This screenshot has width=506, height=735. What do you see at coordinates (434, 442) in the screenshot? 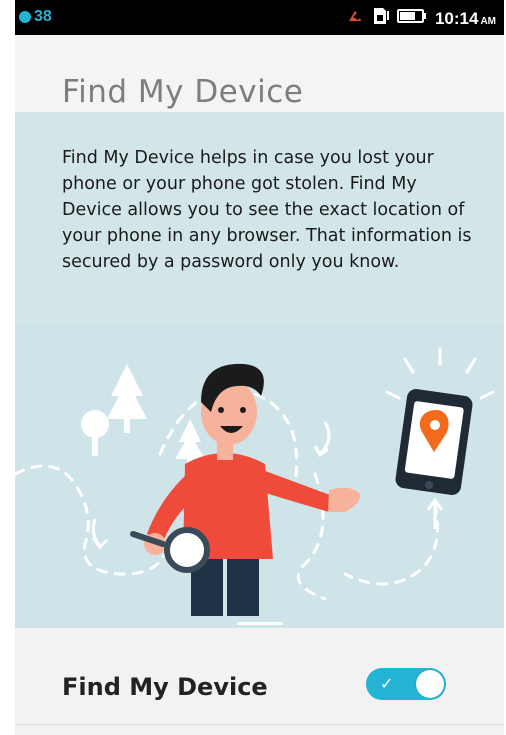
I see `phone-icon` at bounding box center [434, 442].